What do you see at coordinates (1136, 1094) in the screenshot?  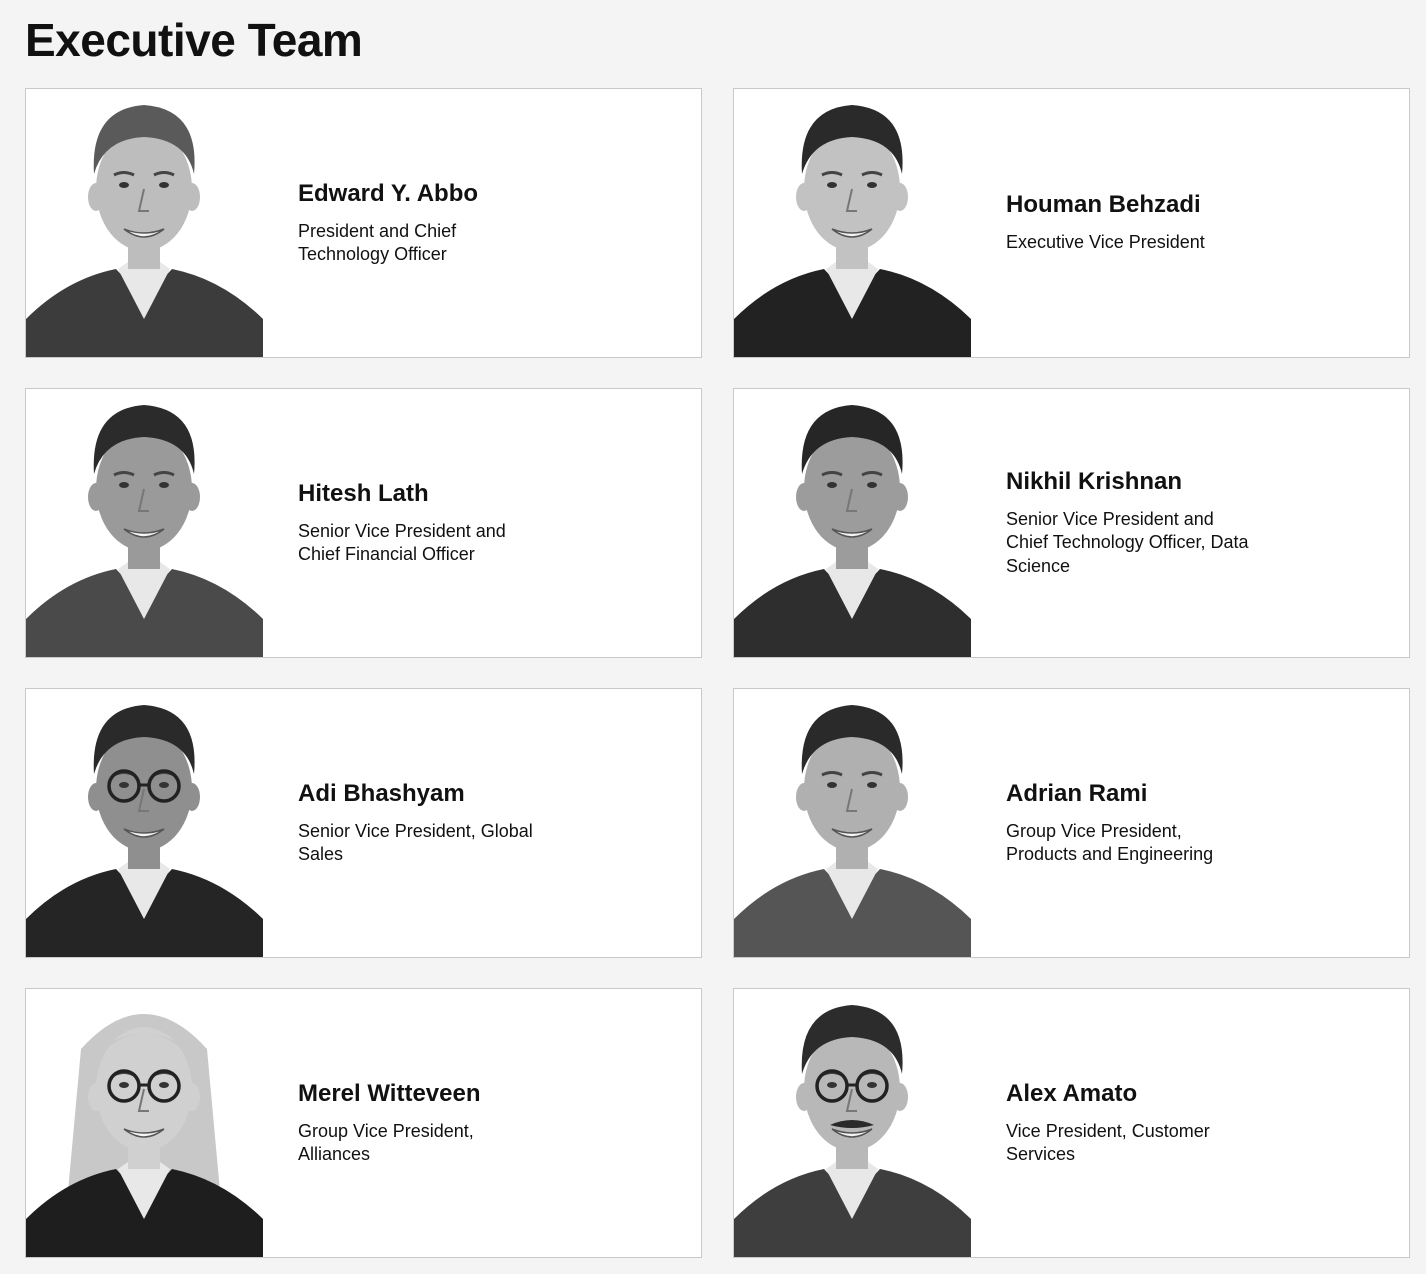 I see `executive-name: Alex Amato` at bounding box center [1136, 1094].